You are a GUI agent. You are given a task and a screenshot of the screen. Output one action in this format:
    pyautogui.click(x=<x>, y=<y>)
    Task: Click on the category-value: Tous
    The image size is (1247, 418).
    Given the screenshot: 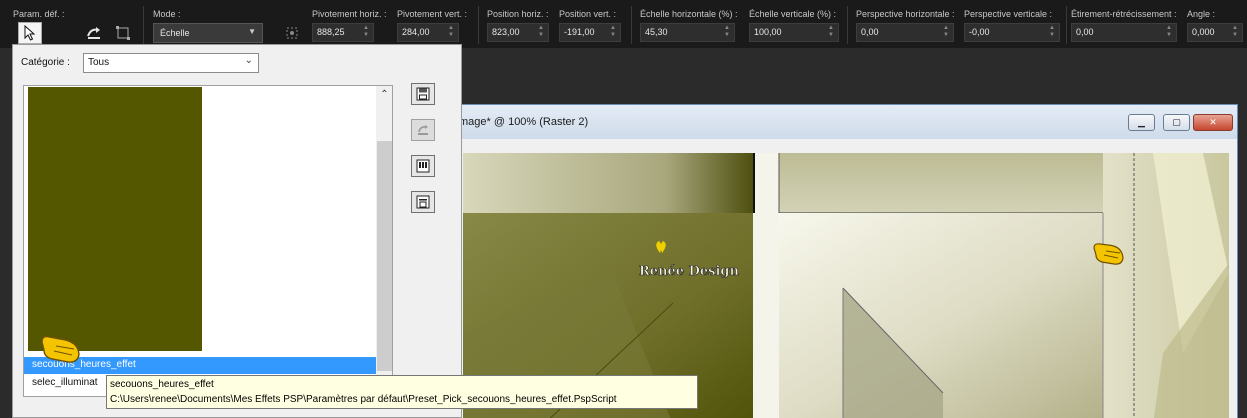 What is the action you would take?
    pyautogui.click(x=99, y=62)
    